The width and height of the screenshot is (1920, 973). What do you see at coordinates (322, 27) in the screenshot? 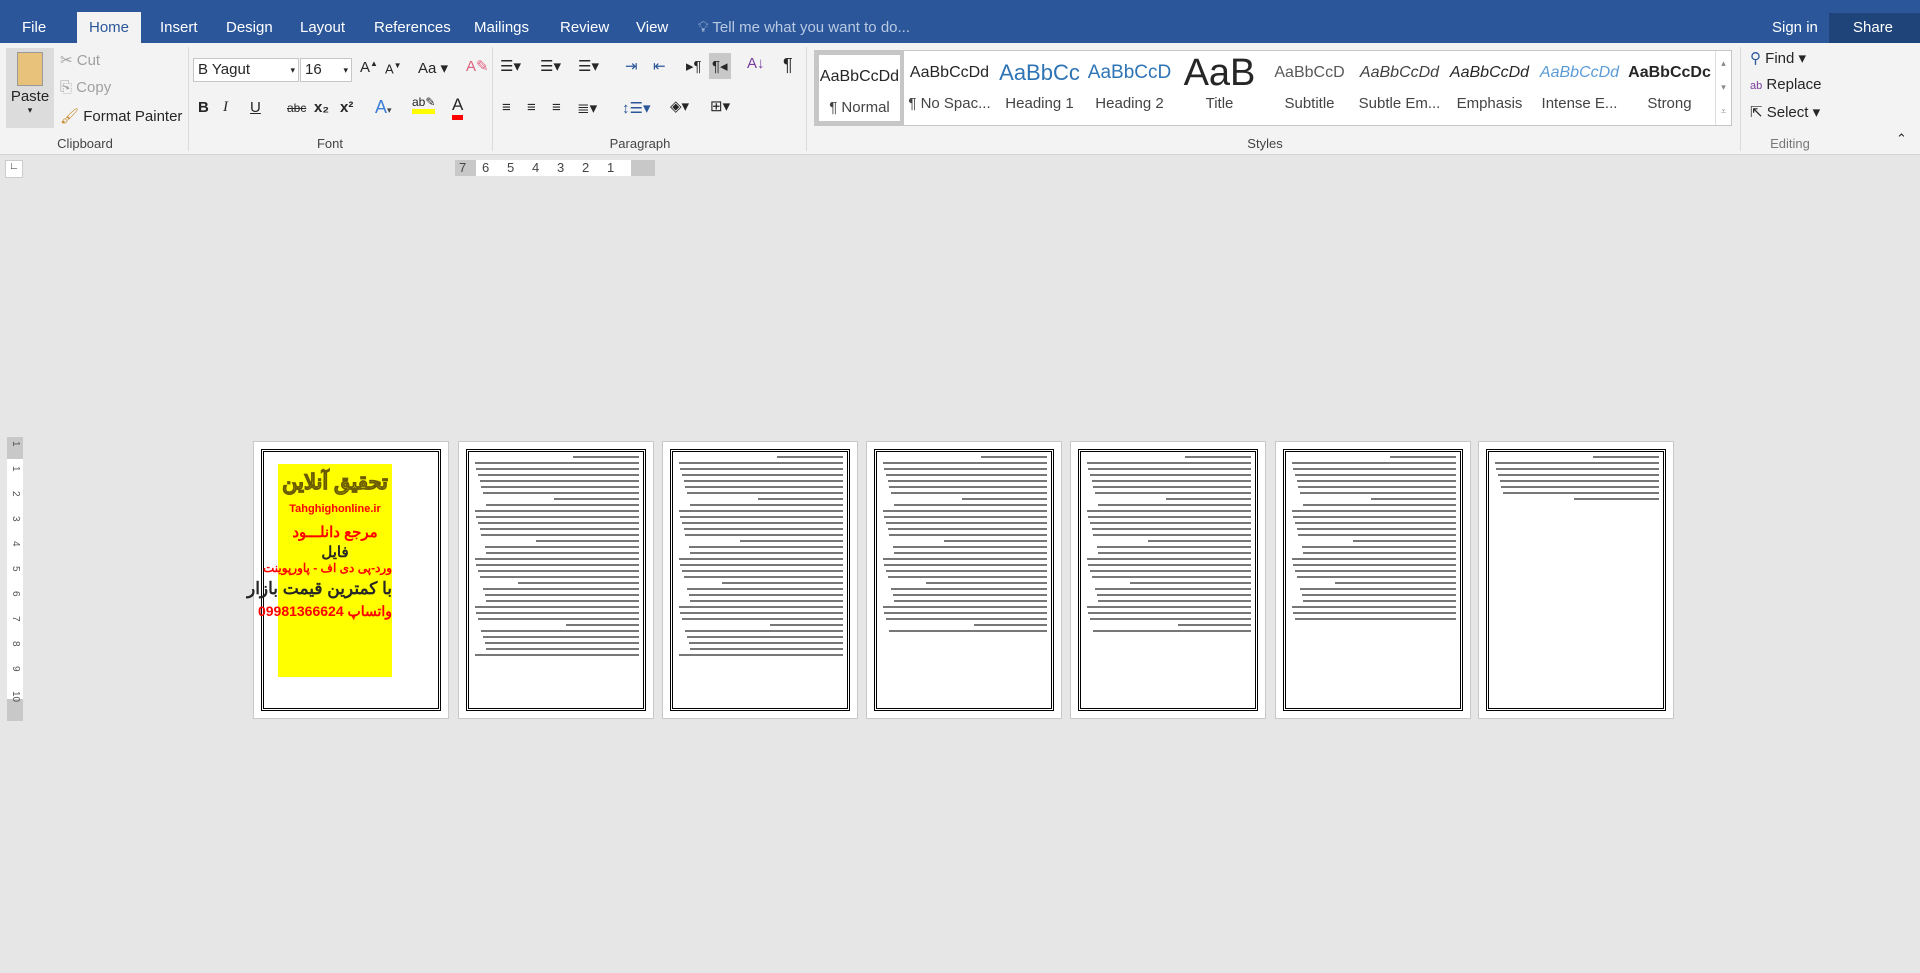
I see `tab-layout: Layout` at bounding box center [322, 27].